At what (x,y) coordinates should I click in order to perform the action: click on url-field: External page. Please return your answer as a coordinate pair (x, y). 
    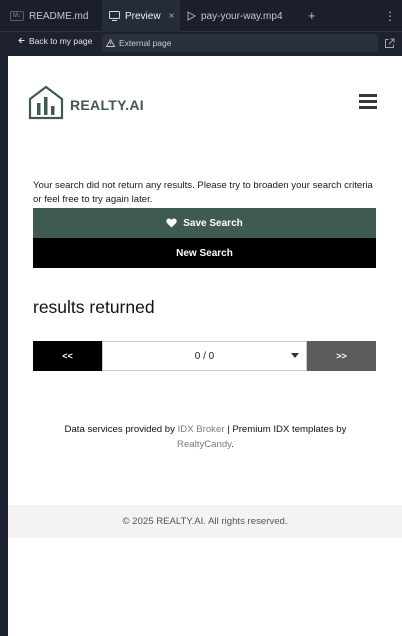
    Looking at the image, I should click on (240, 43).